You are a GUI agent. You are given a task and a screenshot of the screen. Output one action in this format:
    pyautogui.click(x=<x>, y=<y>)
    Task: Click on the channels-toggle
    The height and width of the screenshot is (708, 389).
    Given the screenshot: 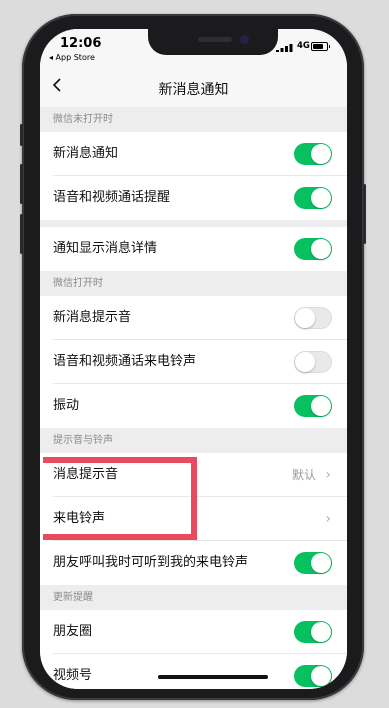 What is the action you would take?
    pyautogui.click(x=313, y=676)
    